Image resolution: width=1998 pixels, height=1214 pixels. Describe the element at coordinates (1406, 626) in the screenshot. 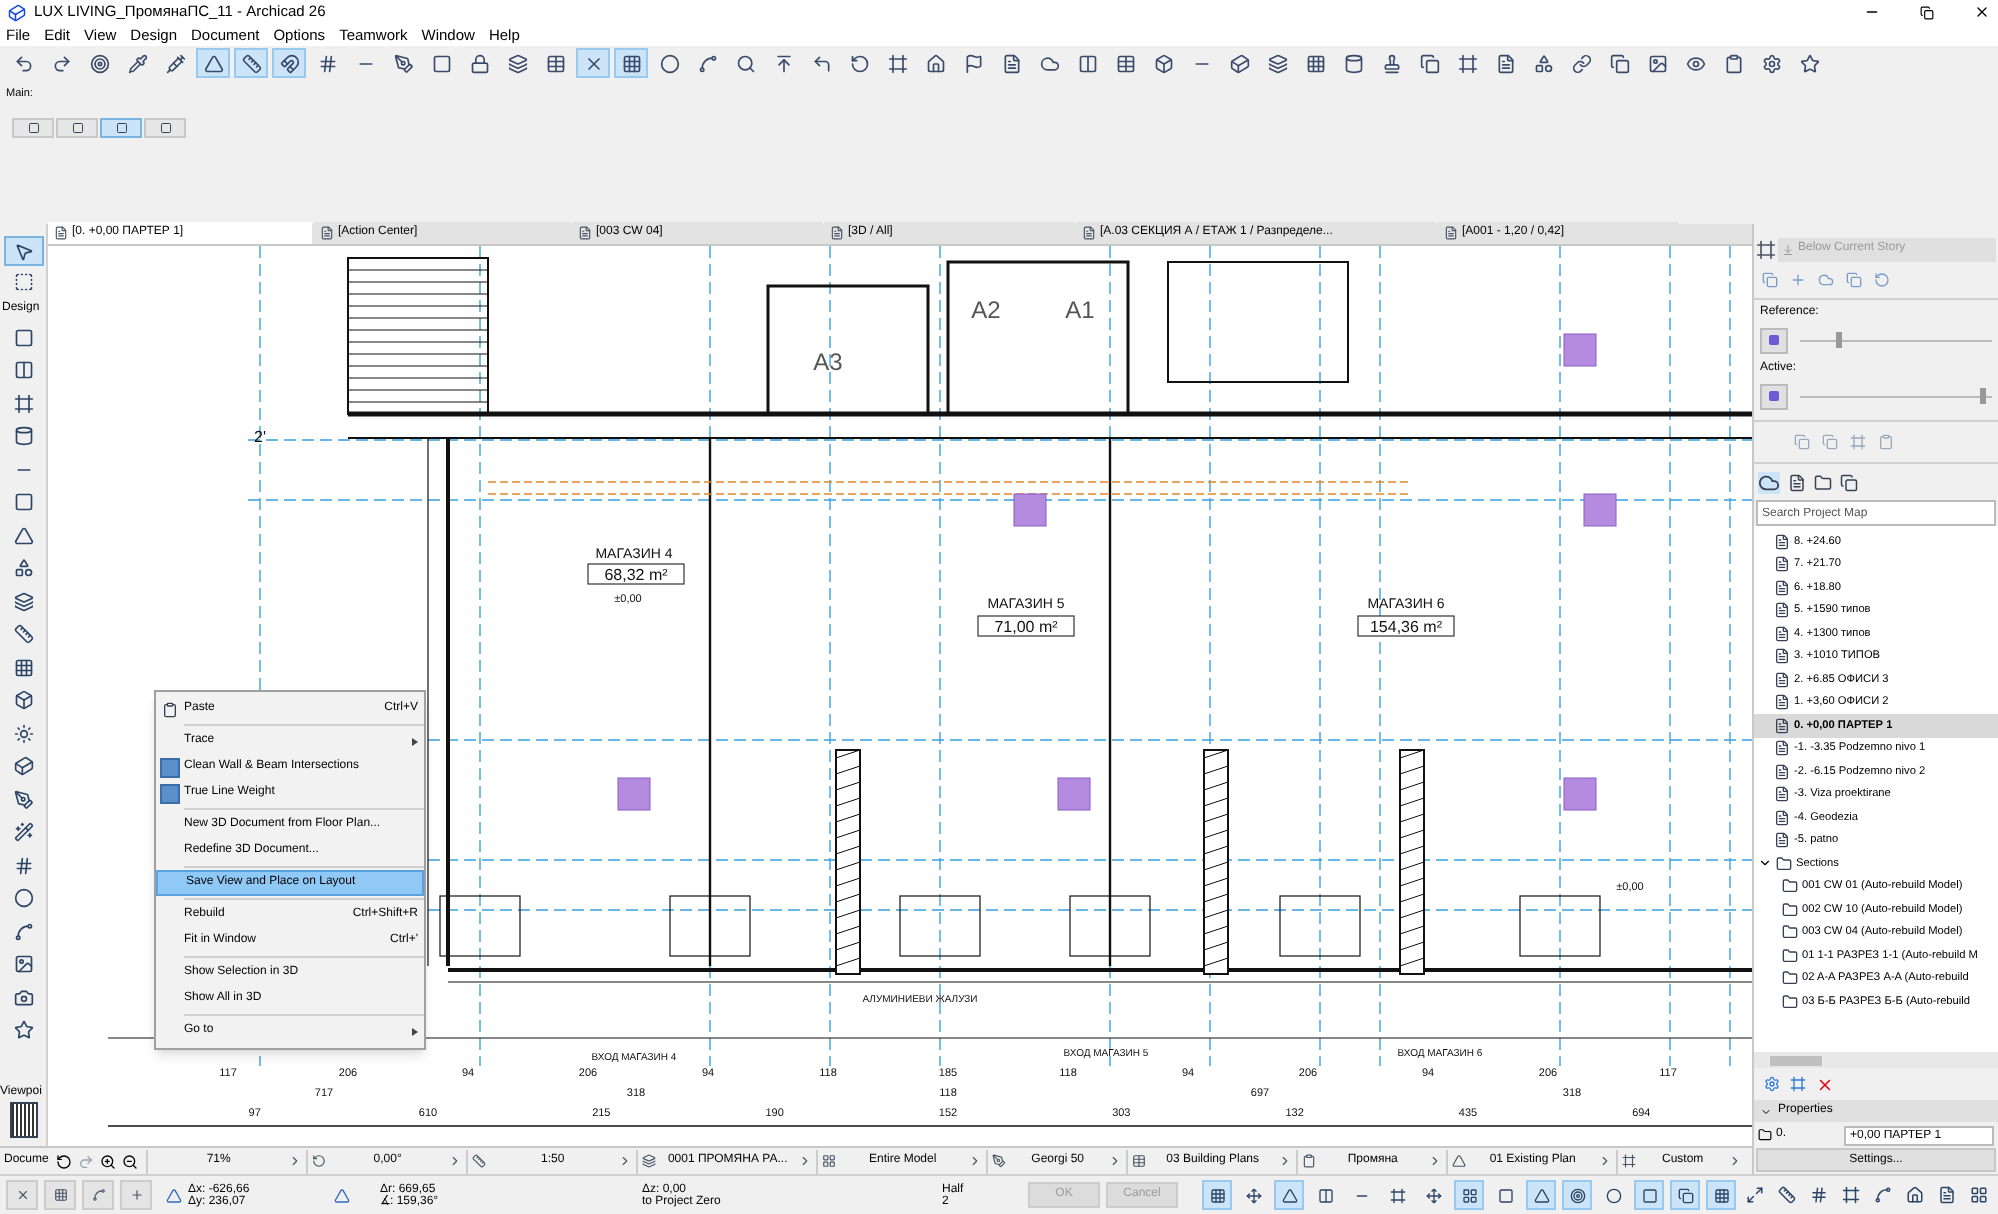

I see `room-area: 154,36 m²` at that location.